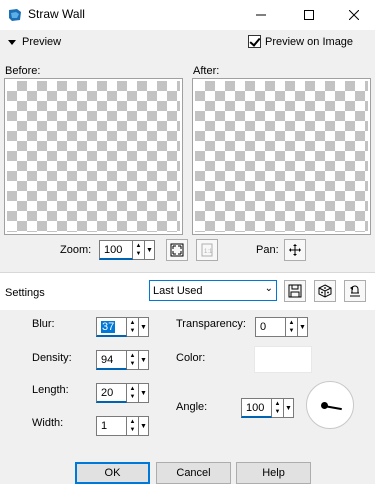  I want to click on preview-collapse-toggle: Preview, so click(34, 42).